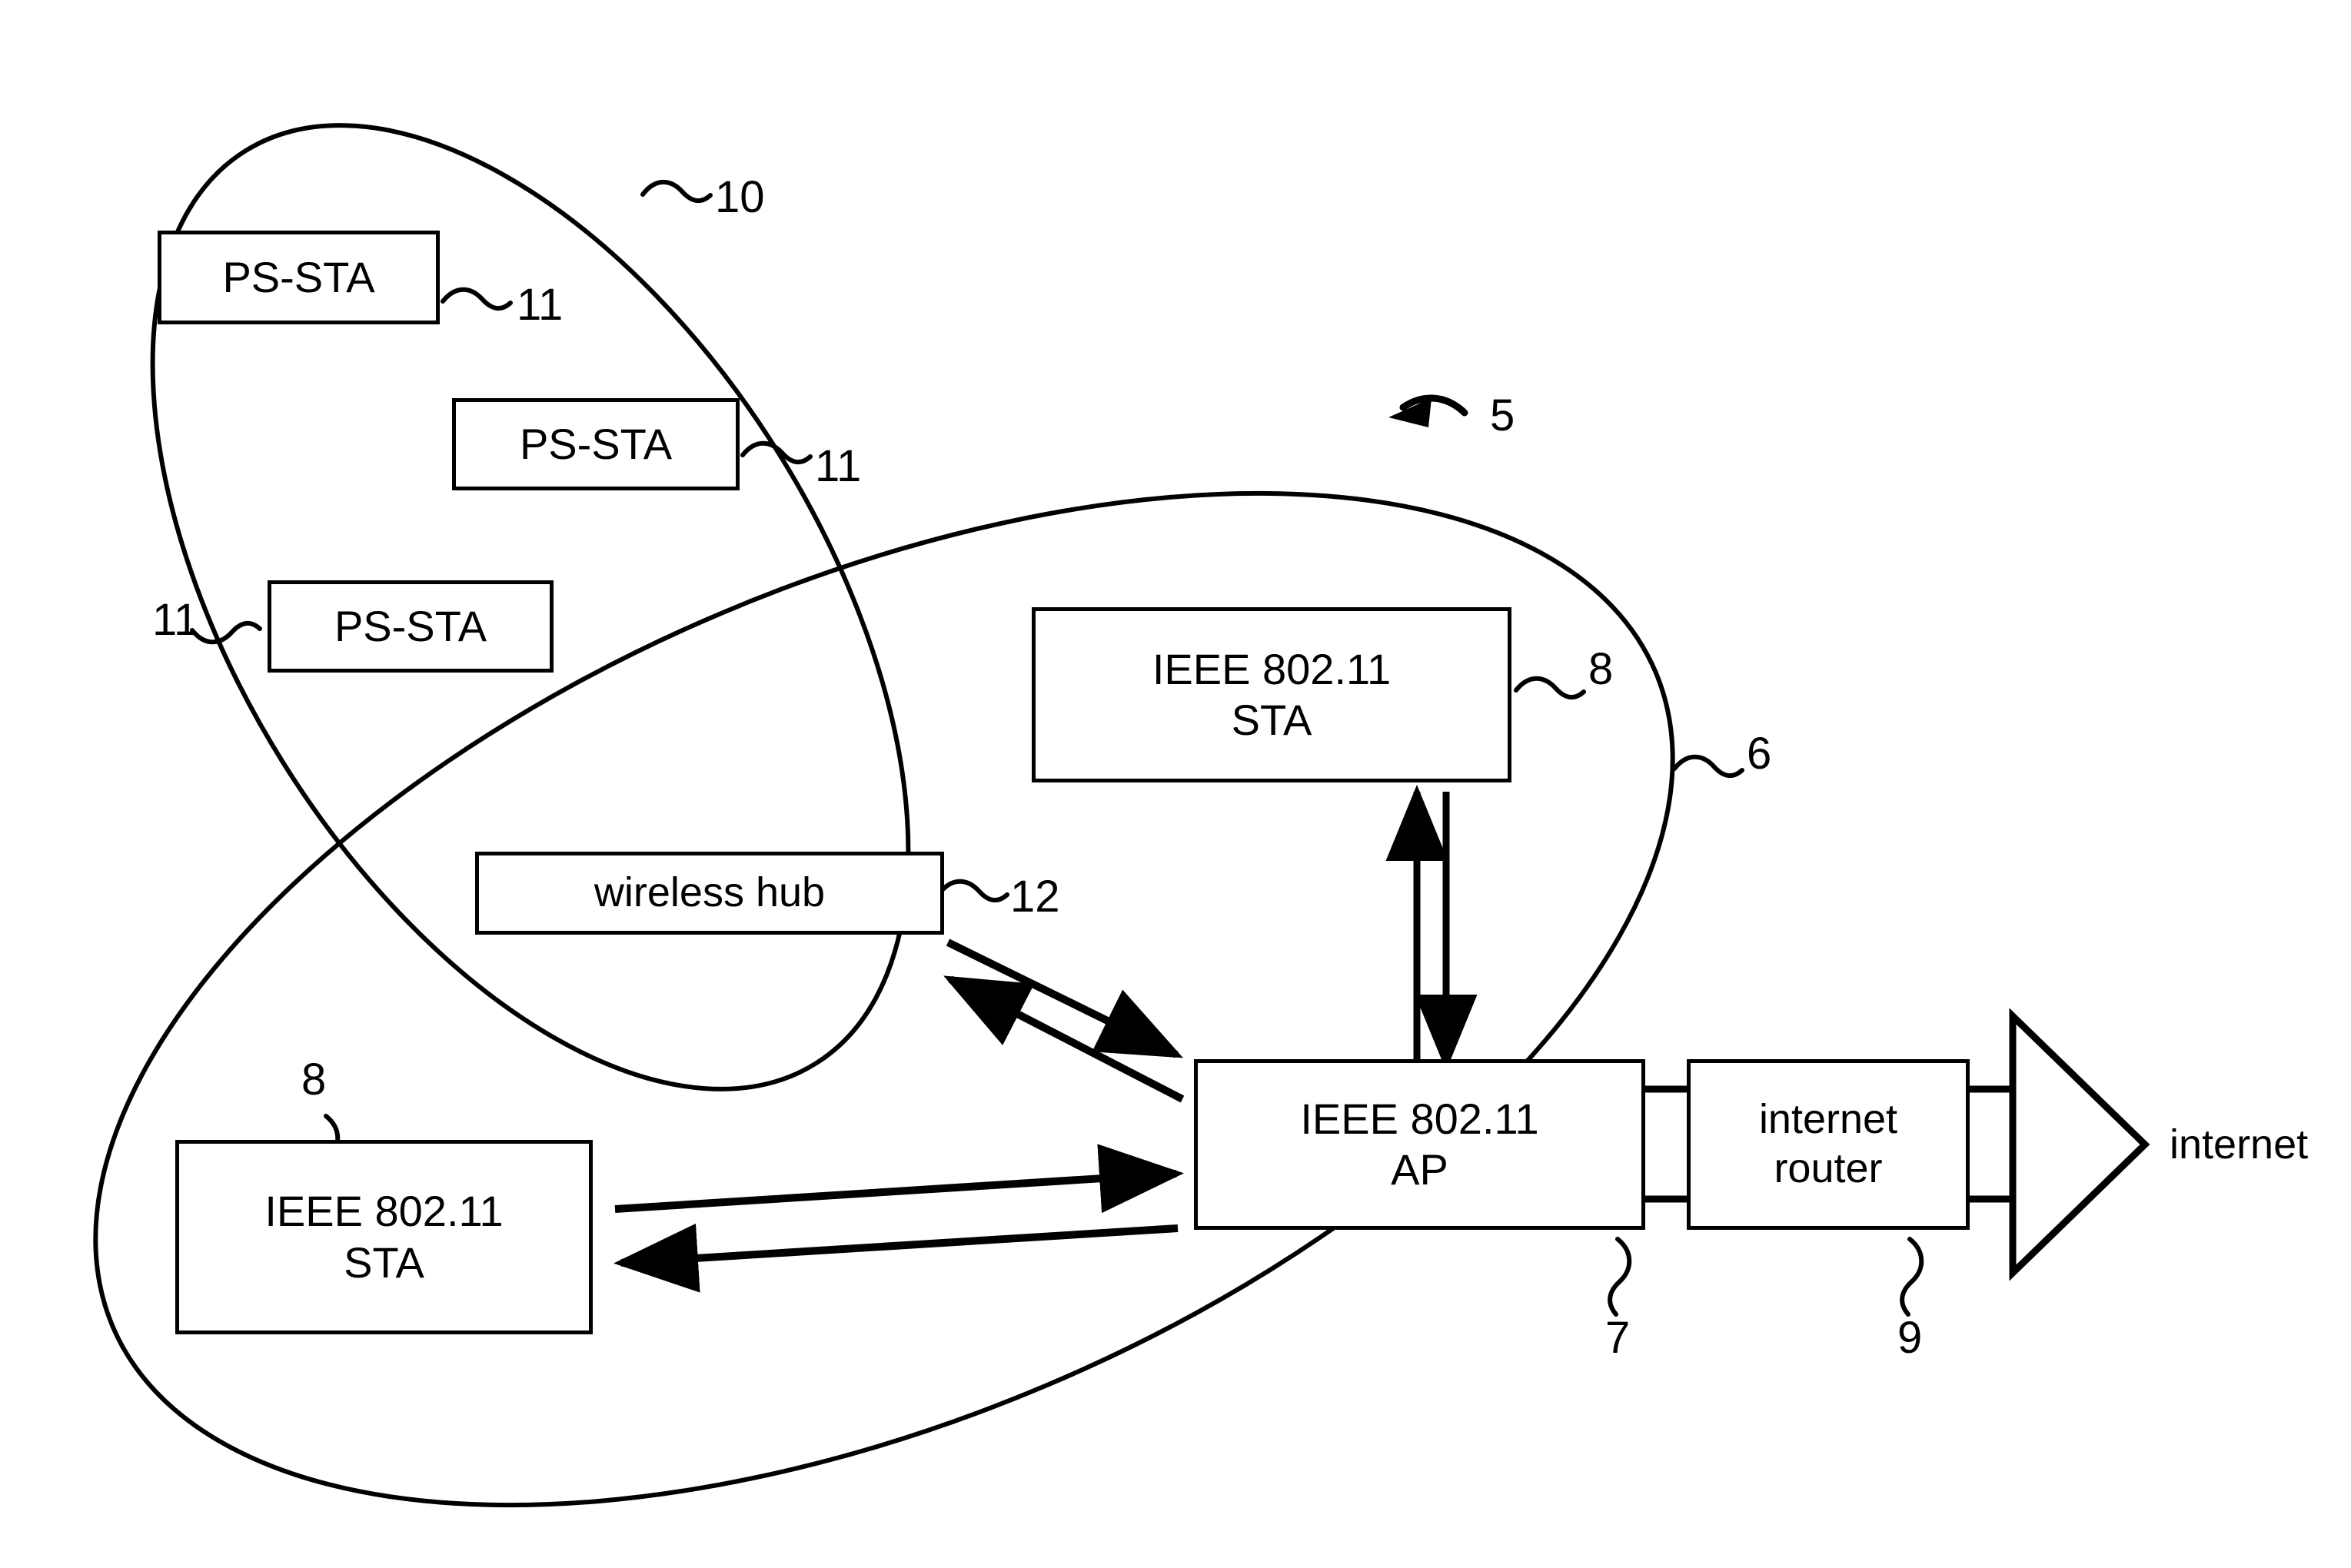 This screenshot has height=1568, width=2351. I want to click on label-internet: internet, so click(2239, 1144).